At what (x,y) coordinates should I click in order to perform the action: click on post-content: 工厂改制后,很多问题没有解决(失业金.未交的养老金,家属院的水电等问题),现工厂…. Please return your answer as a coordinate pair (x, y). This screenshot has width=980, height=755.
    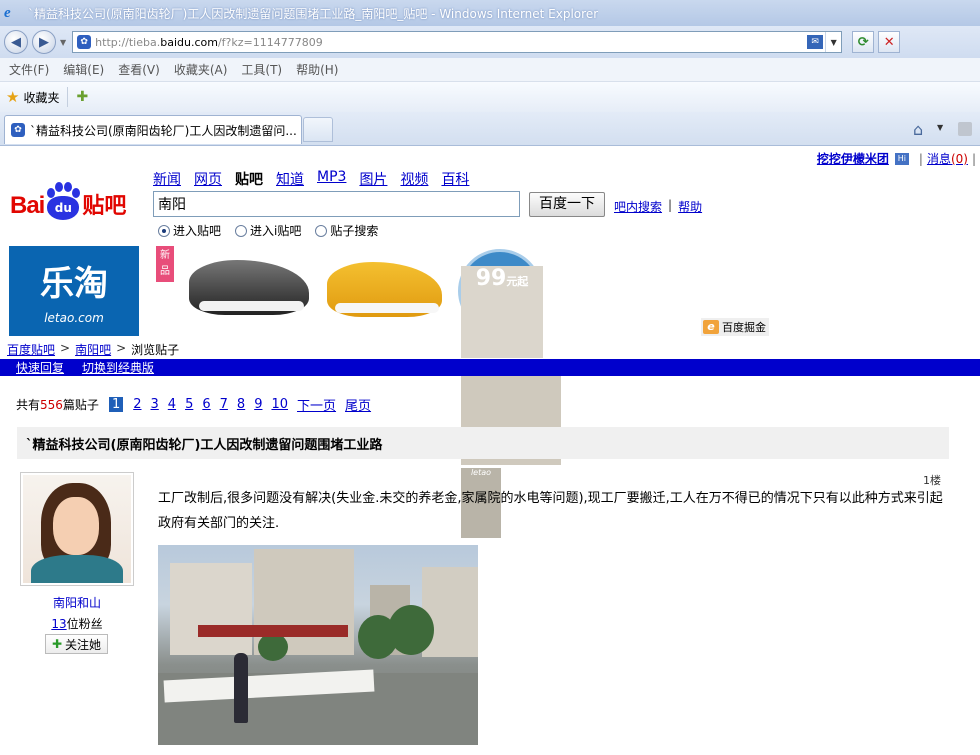
    Looking at the image, I should click on (550, 511).